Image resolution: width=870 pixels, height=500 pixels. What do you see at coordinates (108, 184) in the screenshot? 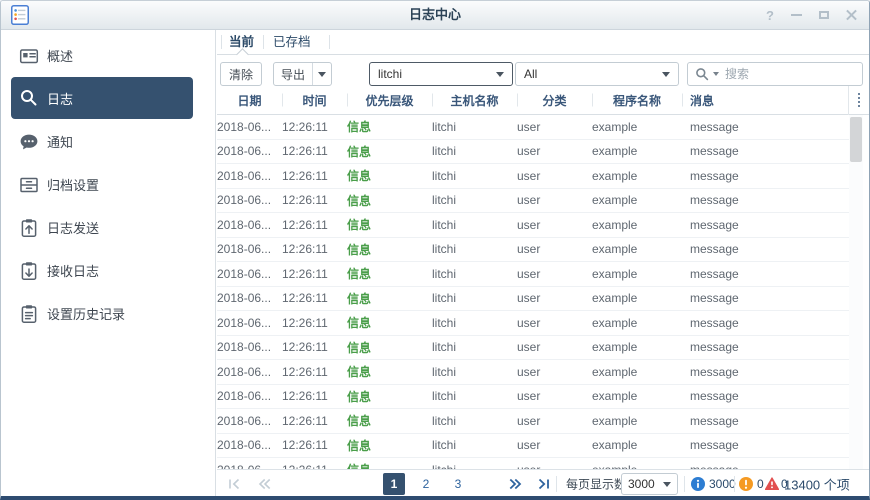
I see `sidebar-item-archive-settings: 归档设置` at bounding box center [108, 184].